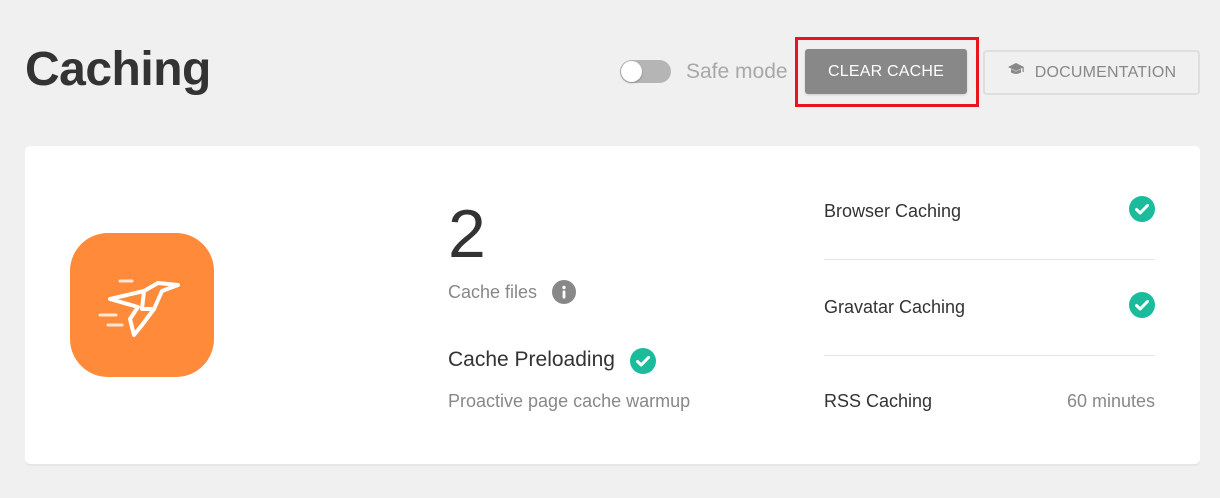 The height and width of the screenshot is (498, 1220). I want to click on info-icon, so click(564, 292).